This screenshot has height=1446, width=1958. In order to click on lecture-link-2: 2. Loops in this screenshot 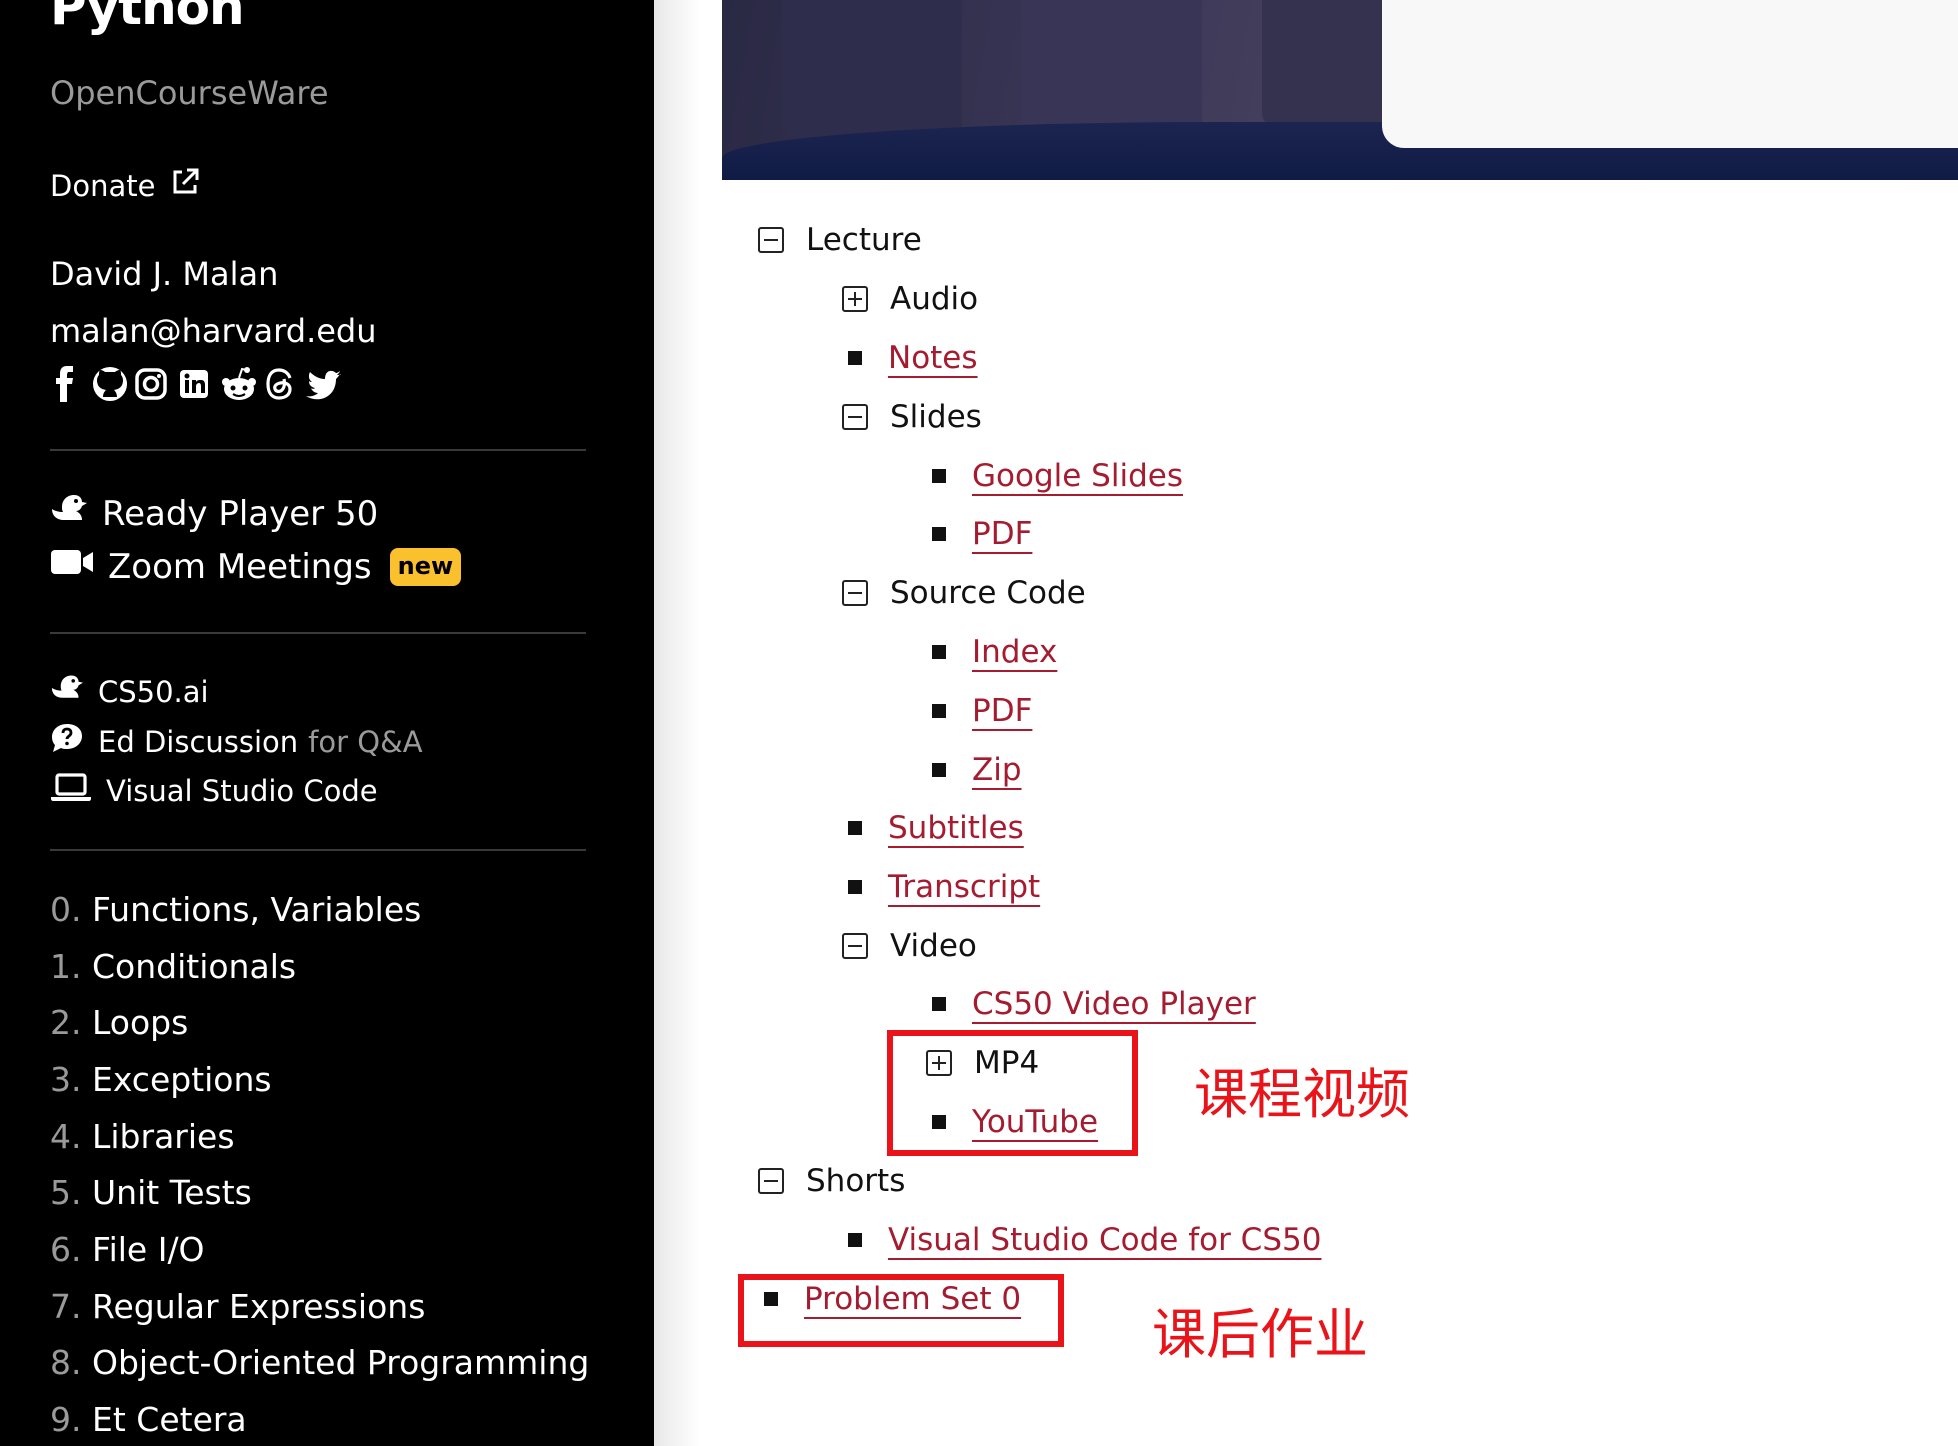, I will do `click(119, 1022)`.